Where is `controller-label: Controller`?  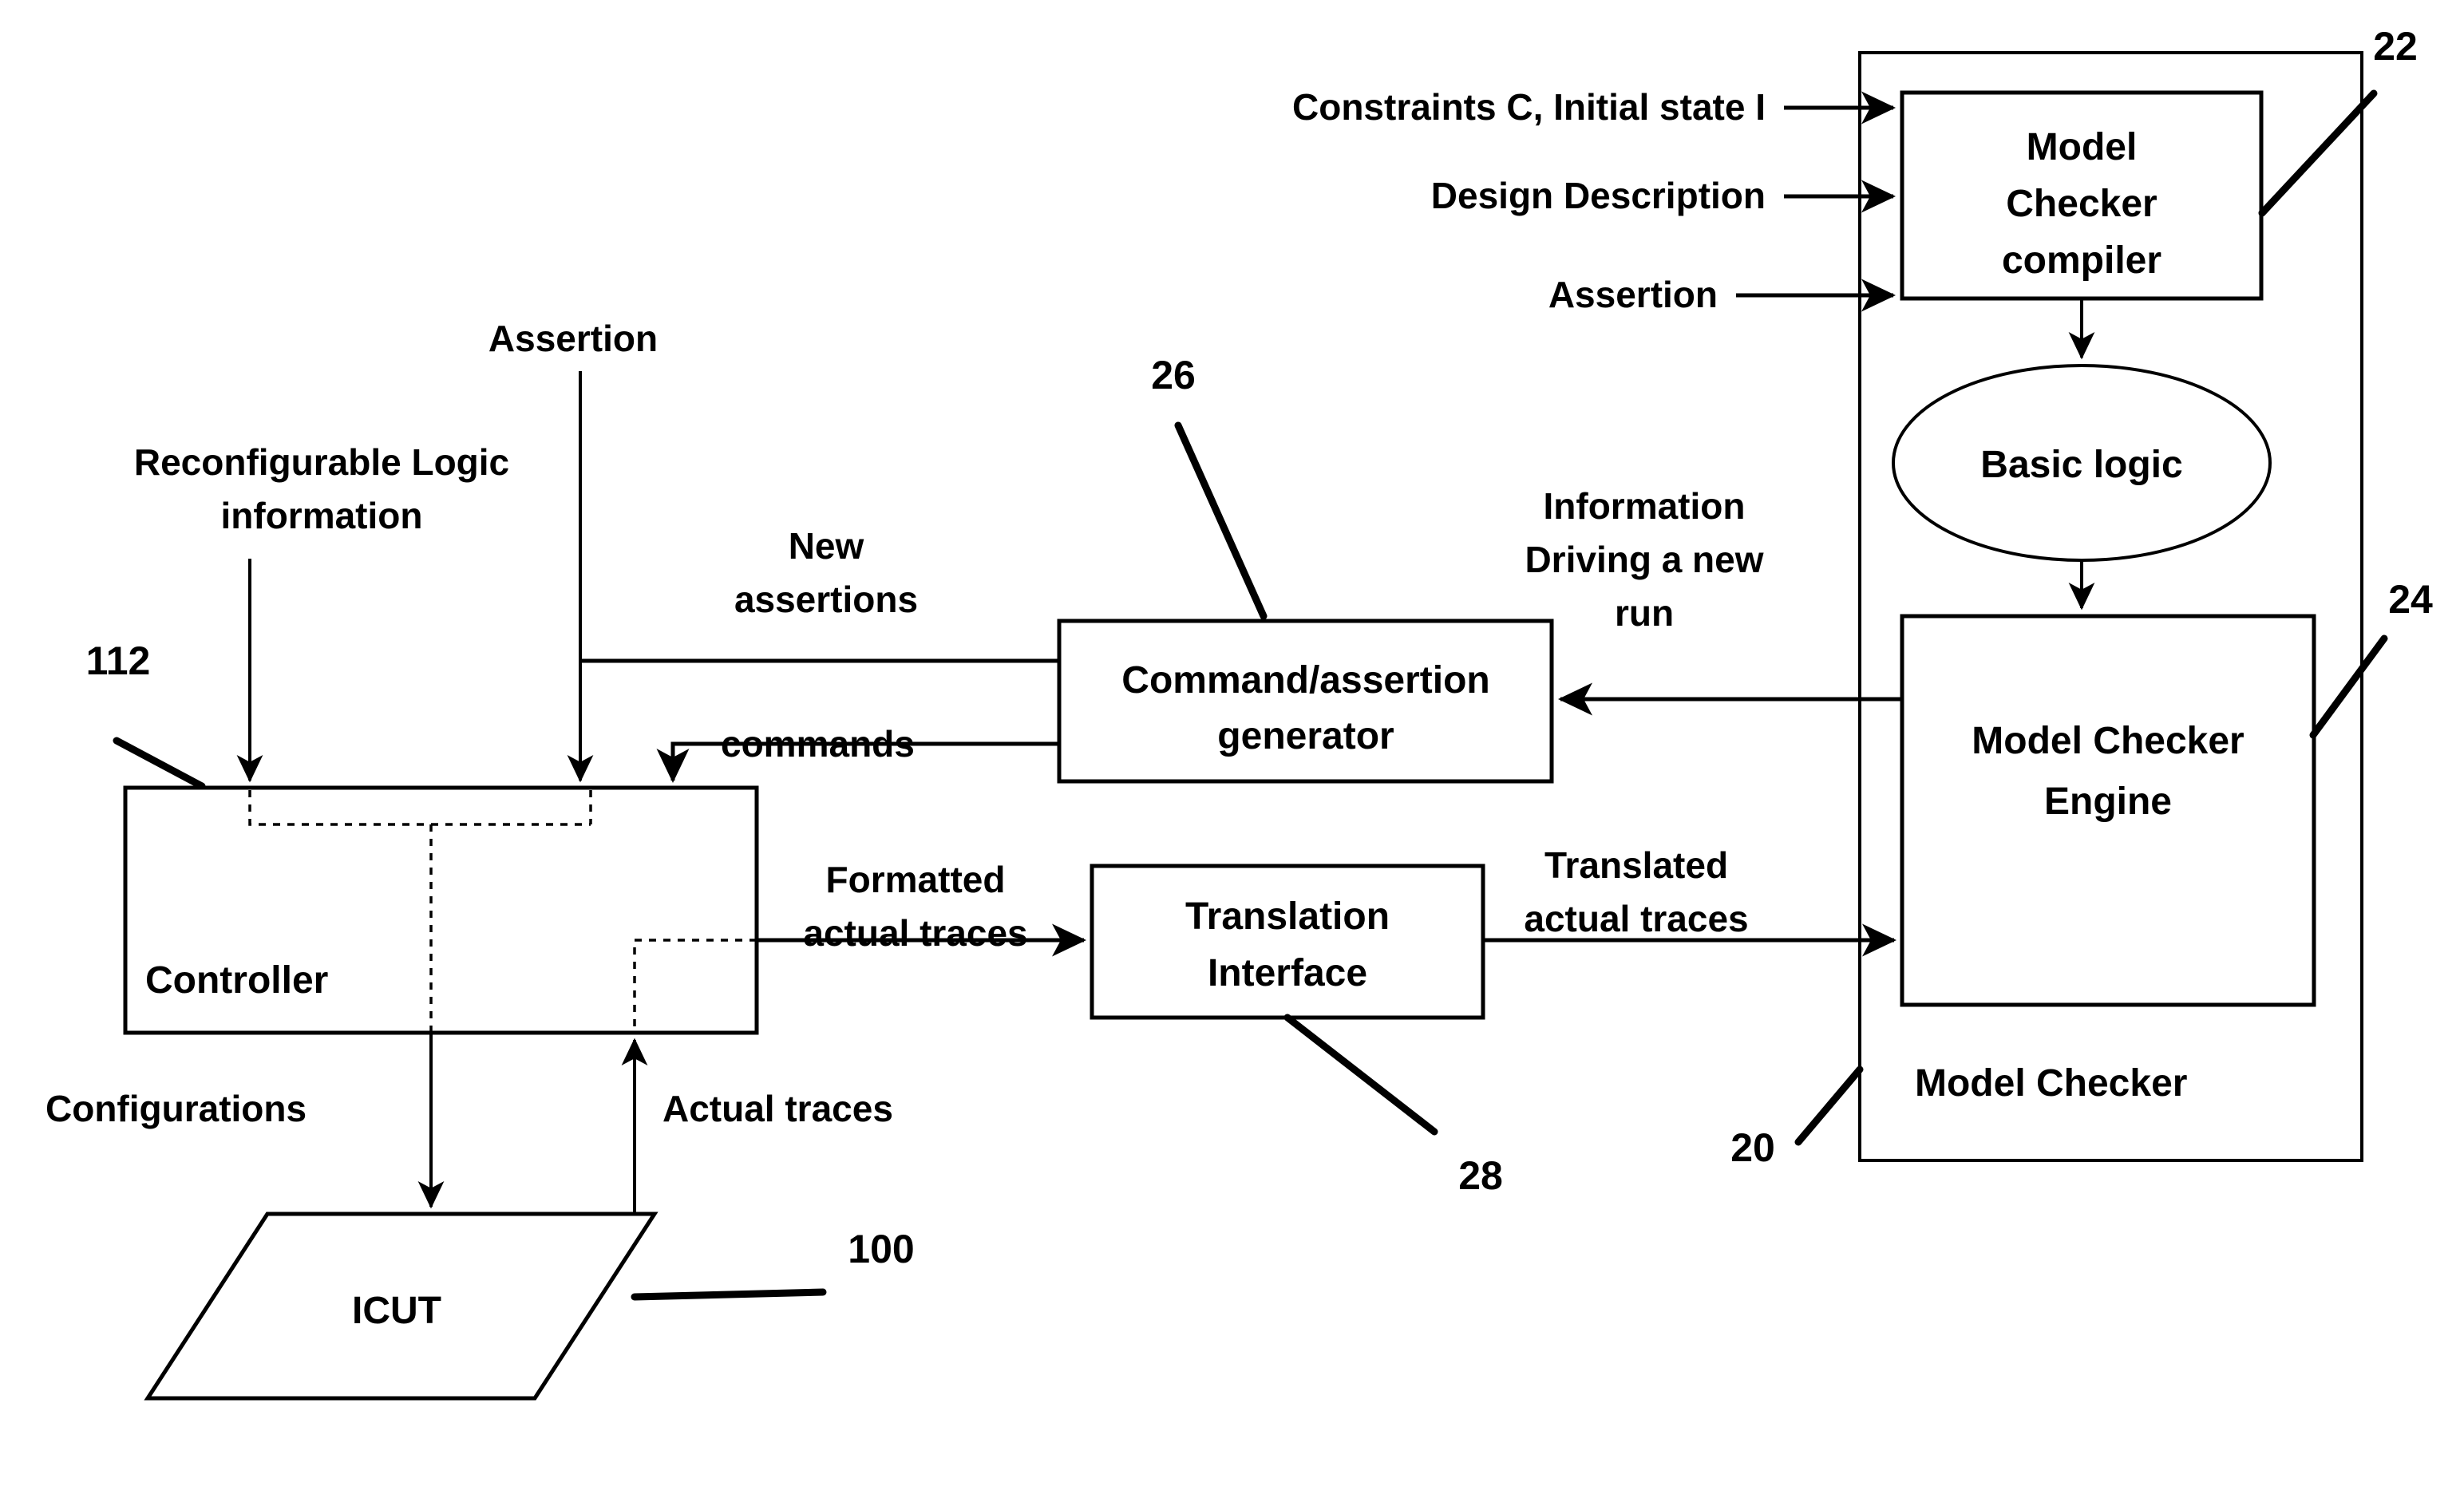
controller-label: Controller is located at coordinates (236, 981).